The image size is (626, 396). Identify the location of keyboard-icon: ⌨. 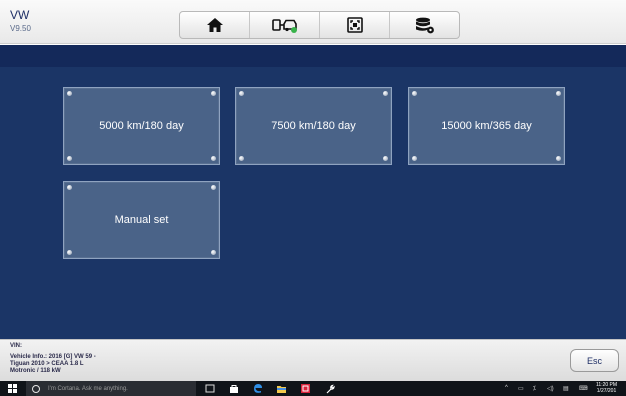
(583, 388).